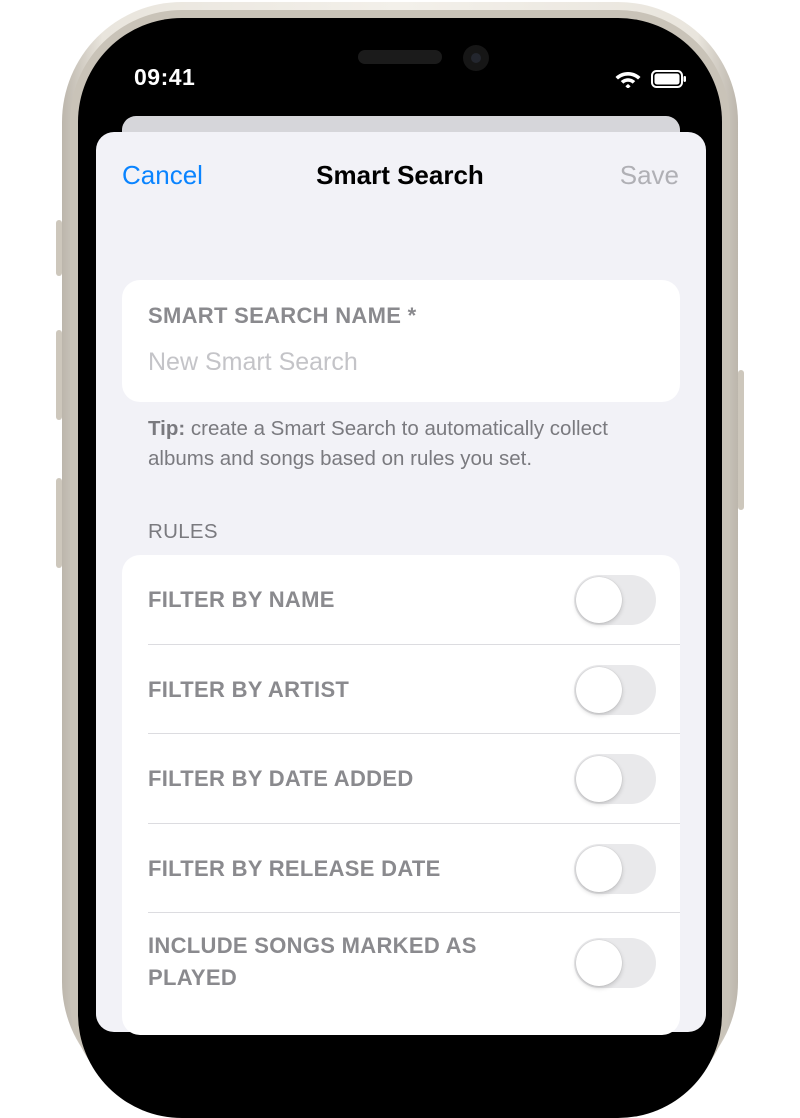  I want to click on filter-by-release-date-toggle, so click(615, 869).